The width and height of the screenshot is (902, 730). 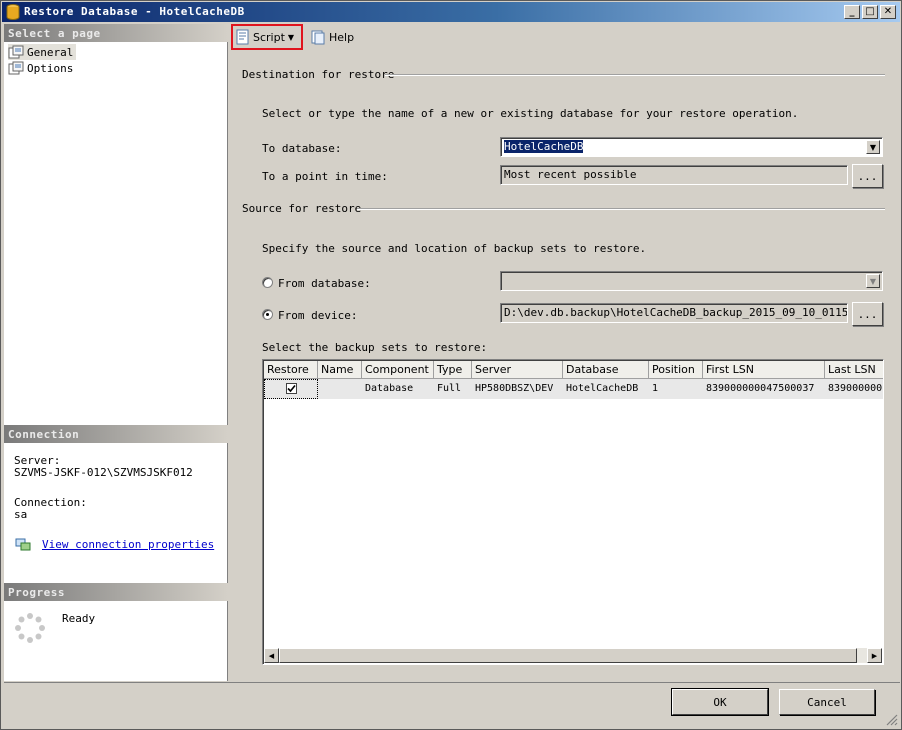 I want to click on cancel-button: Cancel, so click(x=827, y=702).